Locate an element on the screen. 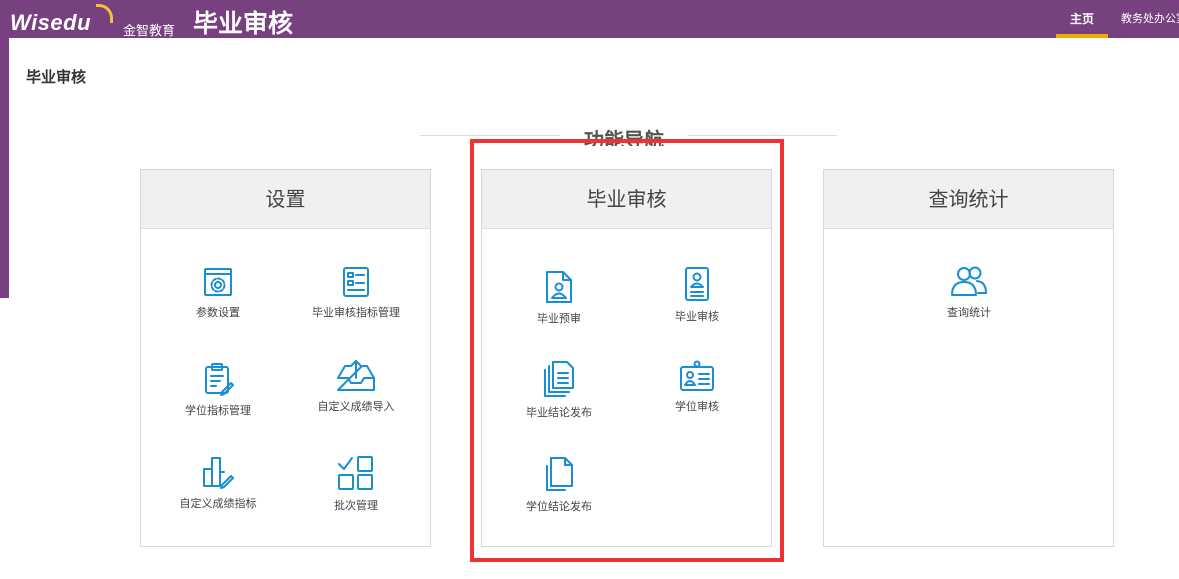  item-query-stats: 查询统计 is located at coordinates (969, 292).